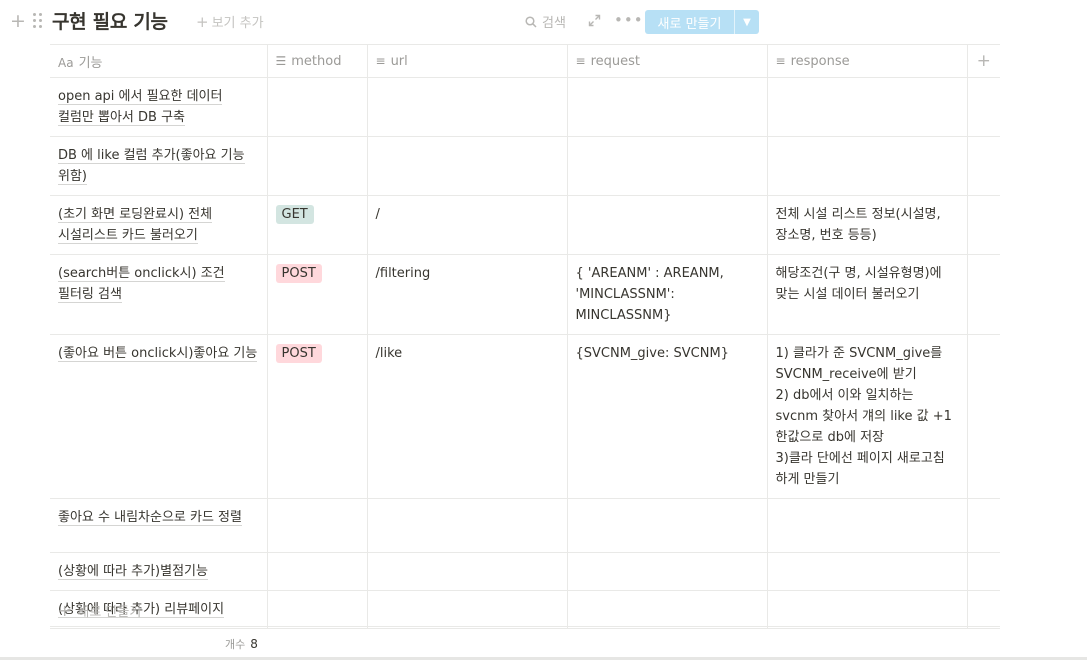 The width and height of the screenshot is (1087, 660). I want to click on cell-feature: (초기 화면 로딩완료시) 전체 시설리스트 카드 불러오기, so click(159, 225).